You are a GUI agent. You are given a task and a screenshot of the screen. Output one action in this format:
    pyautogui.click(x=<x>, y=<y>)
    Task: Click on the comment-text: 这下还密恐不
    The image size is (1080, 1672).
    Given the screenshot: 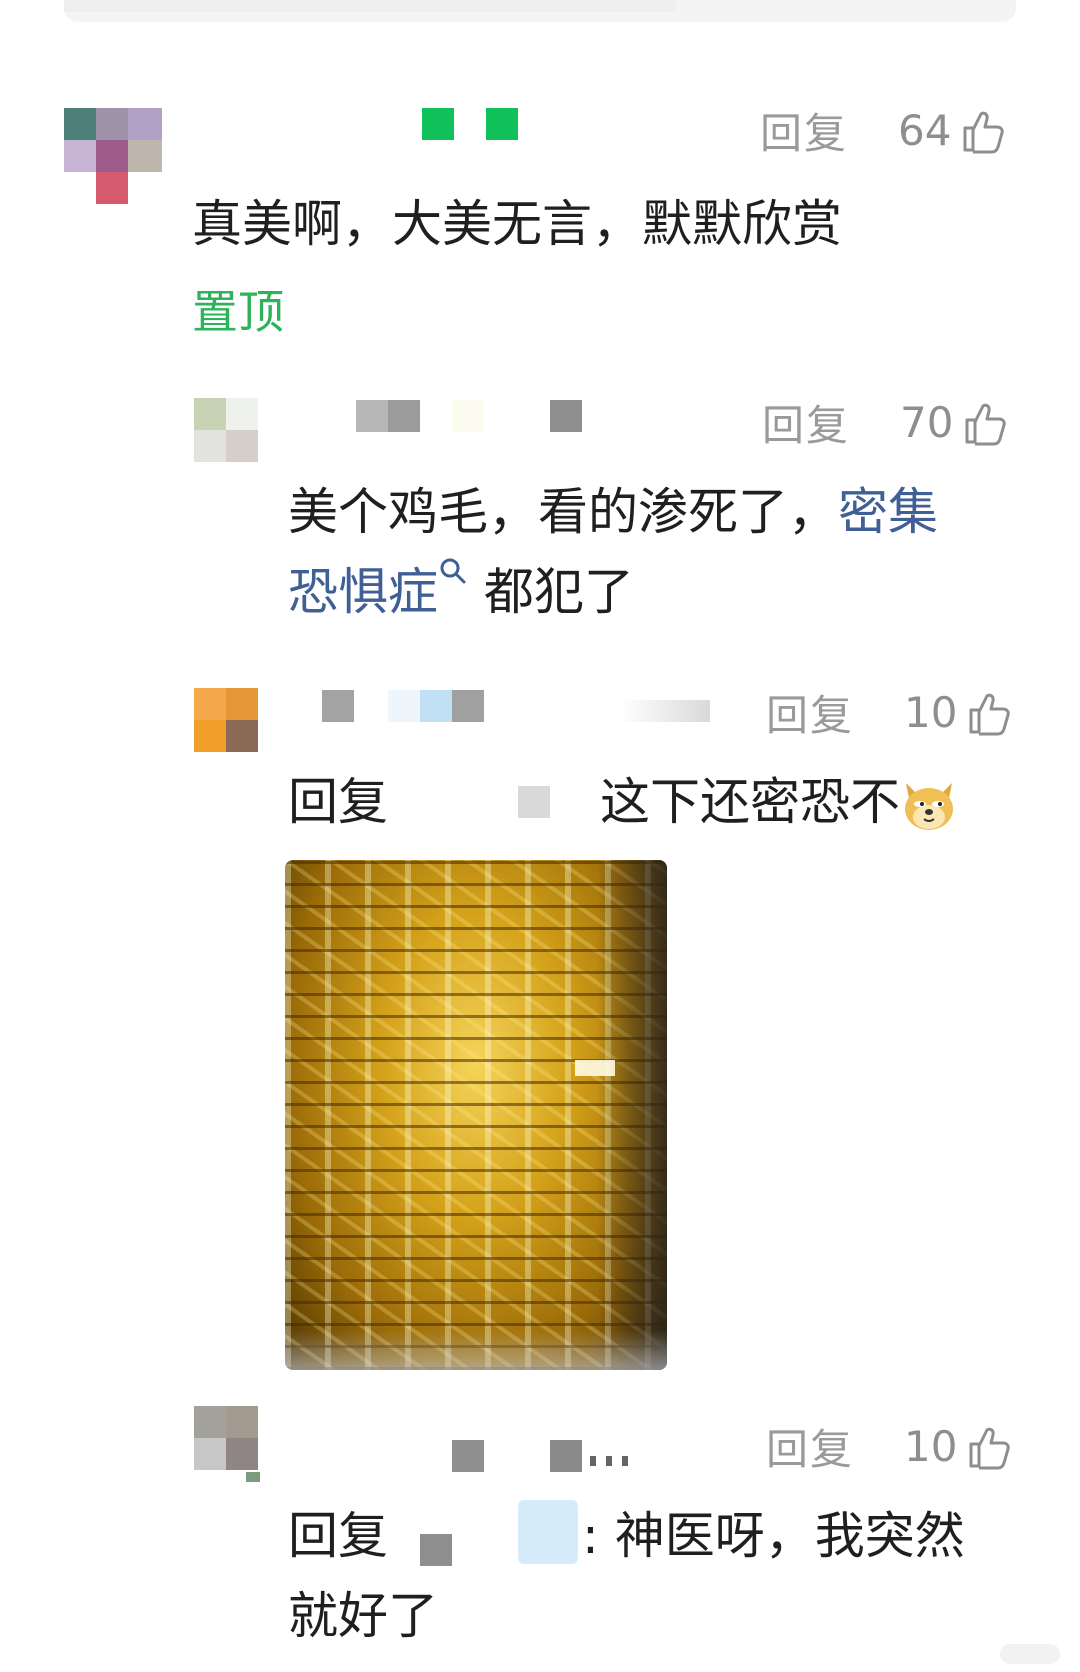 What is the action you would take?
    pyautogui.click(x=750, y=802)
    